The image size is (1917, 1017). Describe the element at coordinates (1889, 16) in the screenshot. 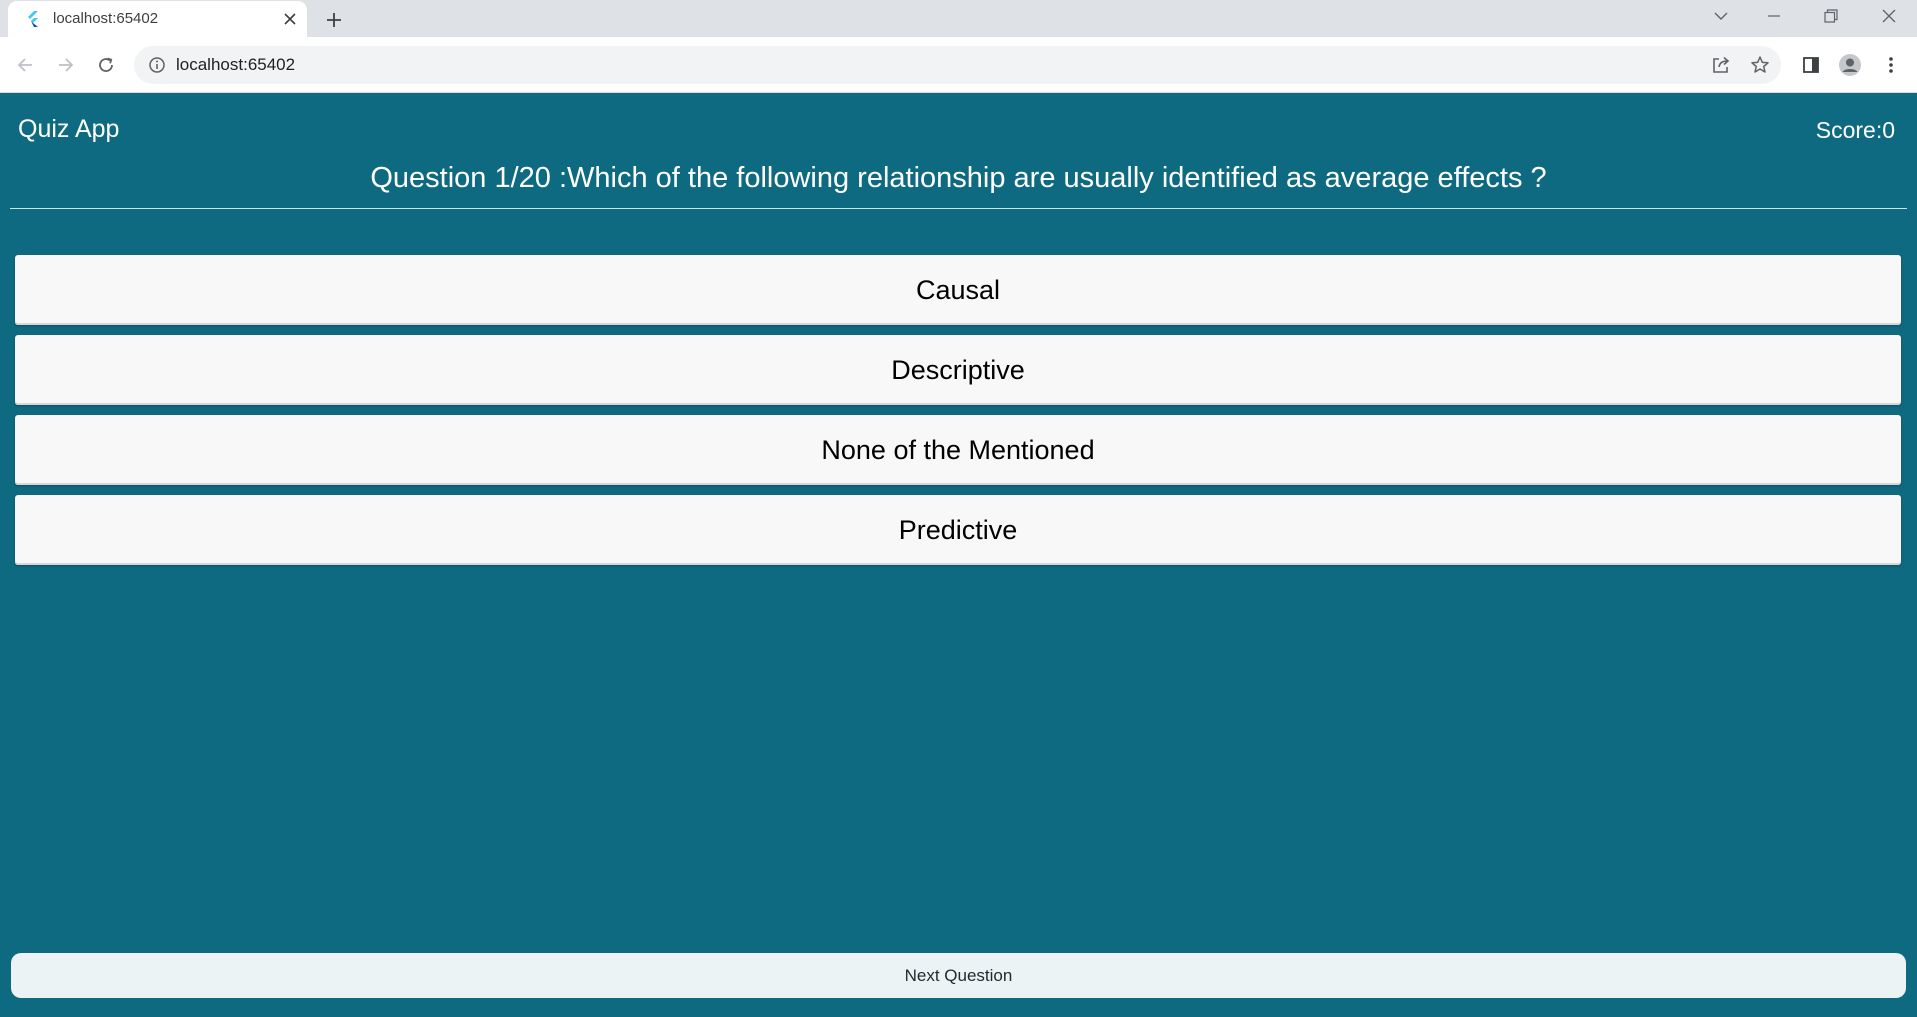

I see `close-window-icon` at that location.